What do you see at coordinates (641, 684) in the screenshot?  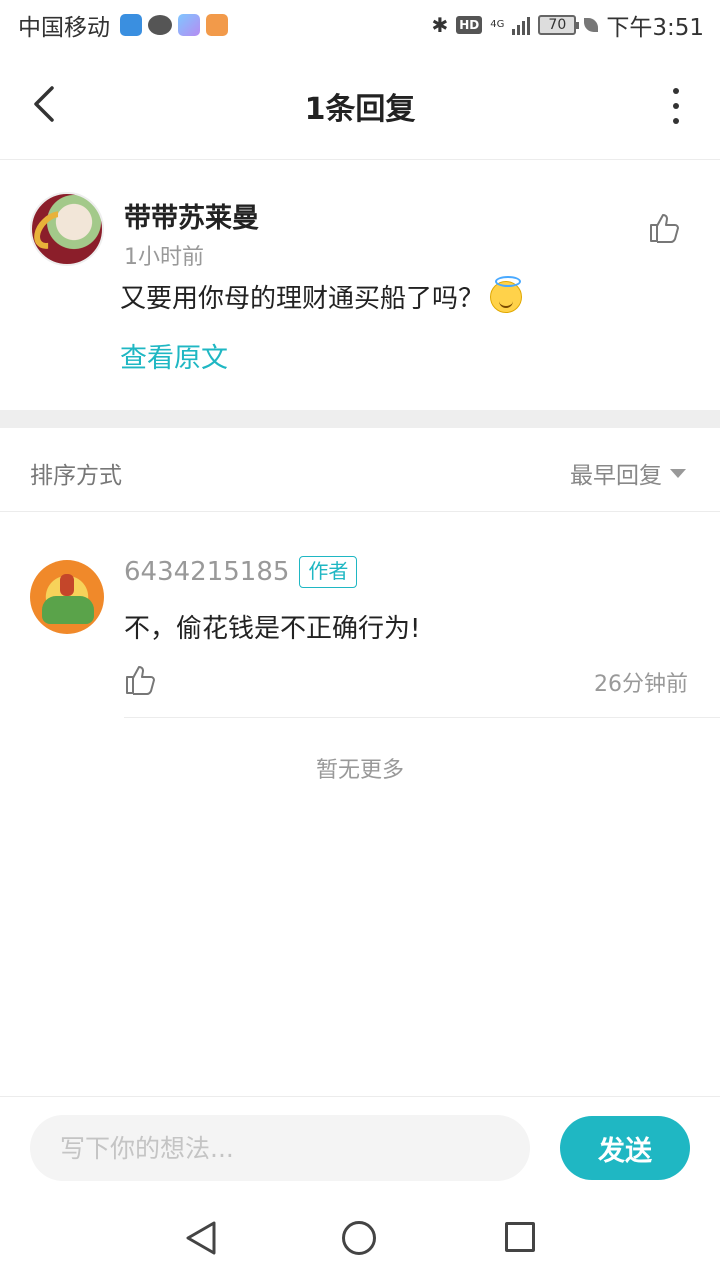 I see `reply-time: 26分钟前` at bounding box center [641, 684].